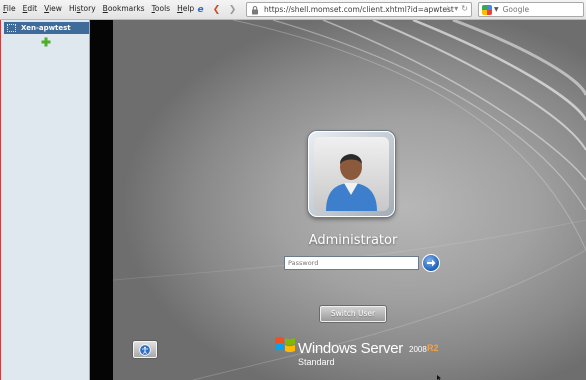 The width and height of the screenshot is (586, 380). What do you see at coordinates (82, 8) in the screenshot?
I see `menu-history: History` at bounding box center [82, 8].